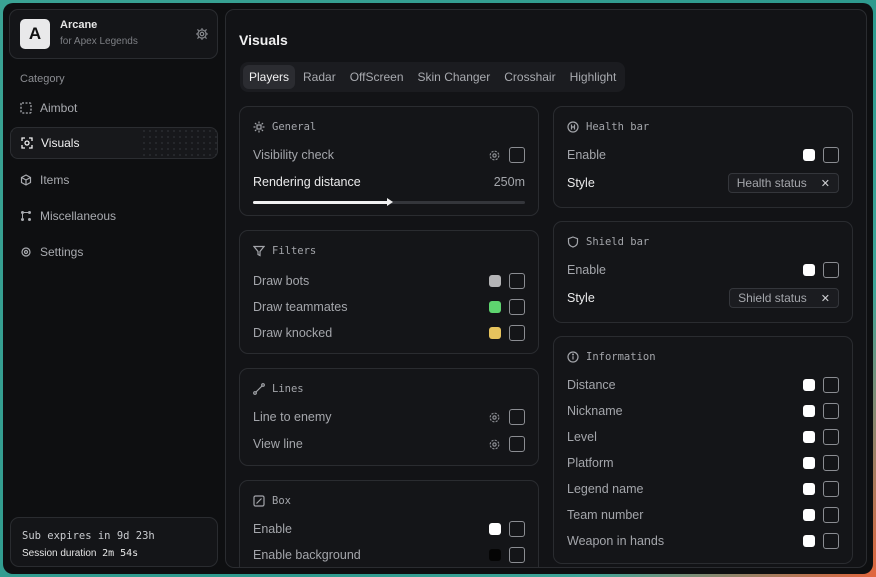 This screenshot has height=577, width=876. Describe the element at coordinates (35, 34) in the screenshot. I see `app-logo: A` at that location.